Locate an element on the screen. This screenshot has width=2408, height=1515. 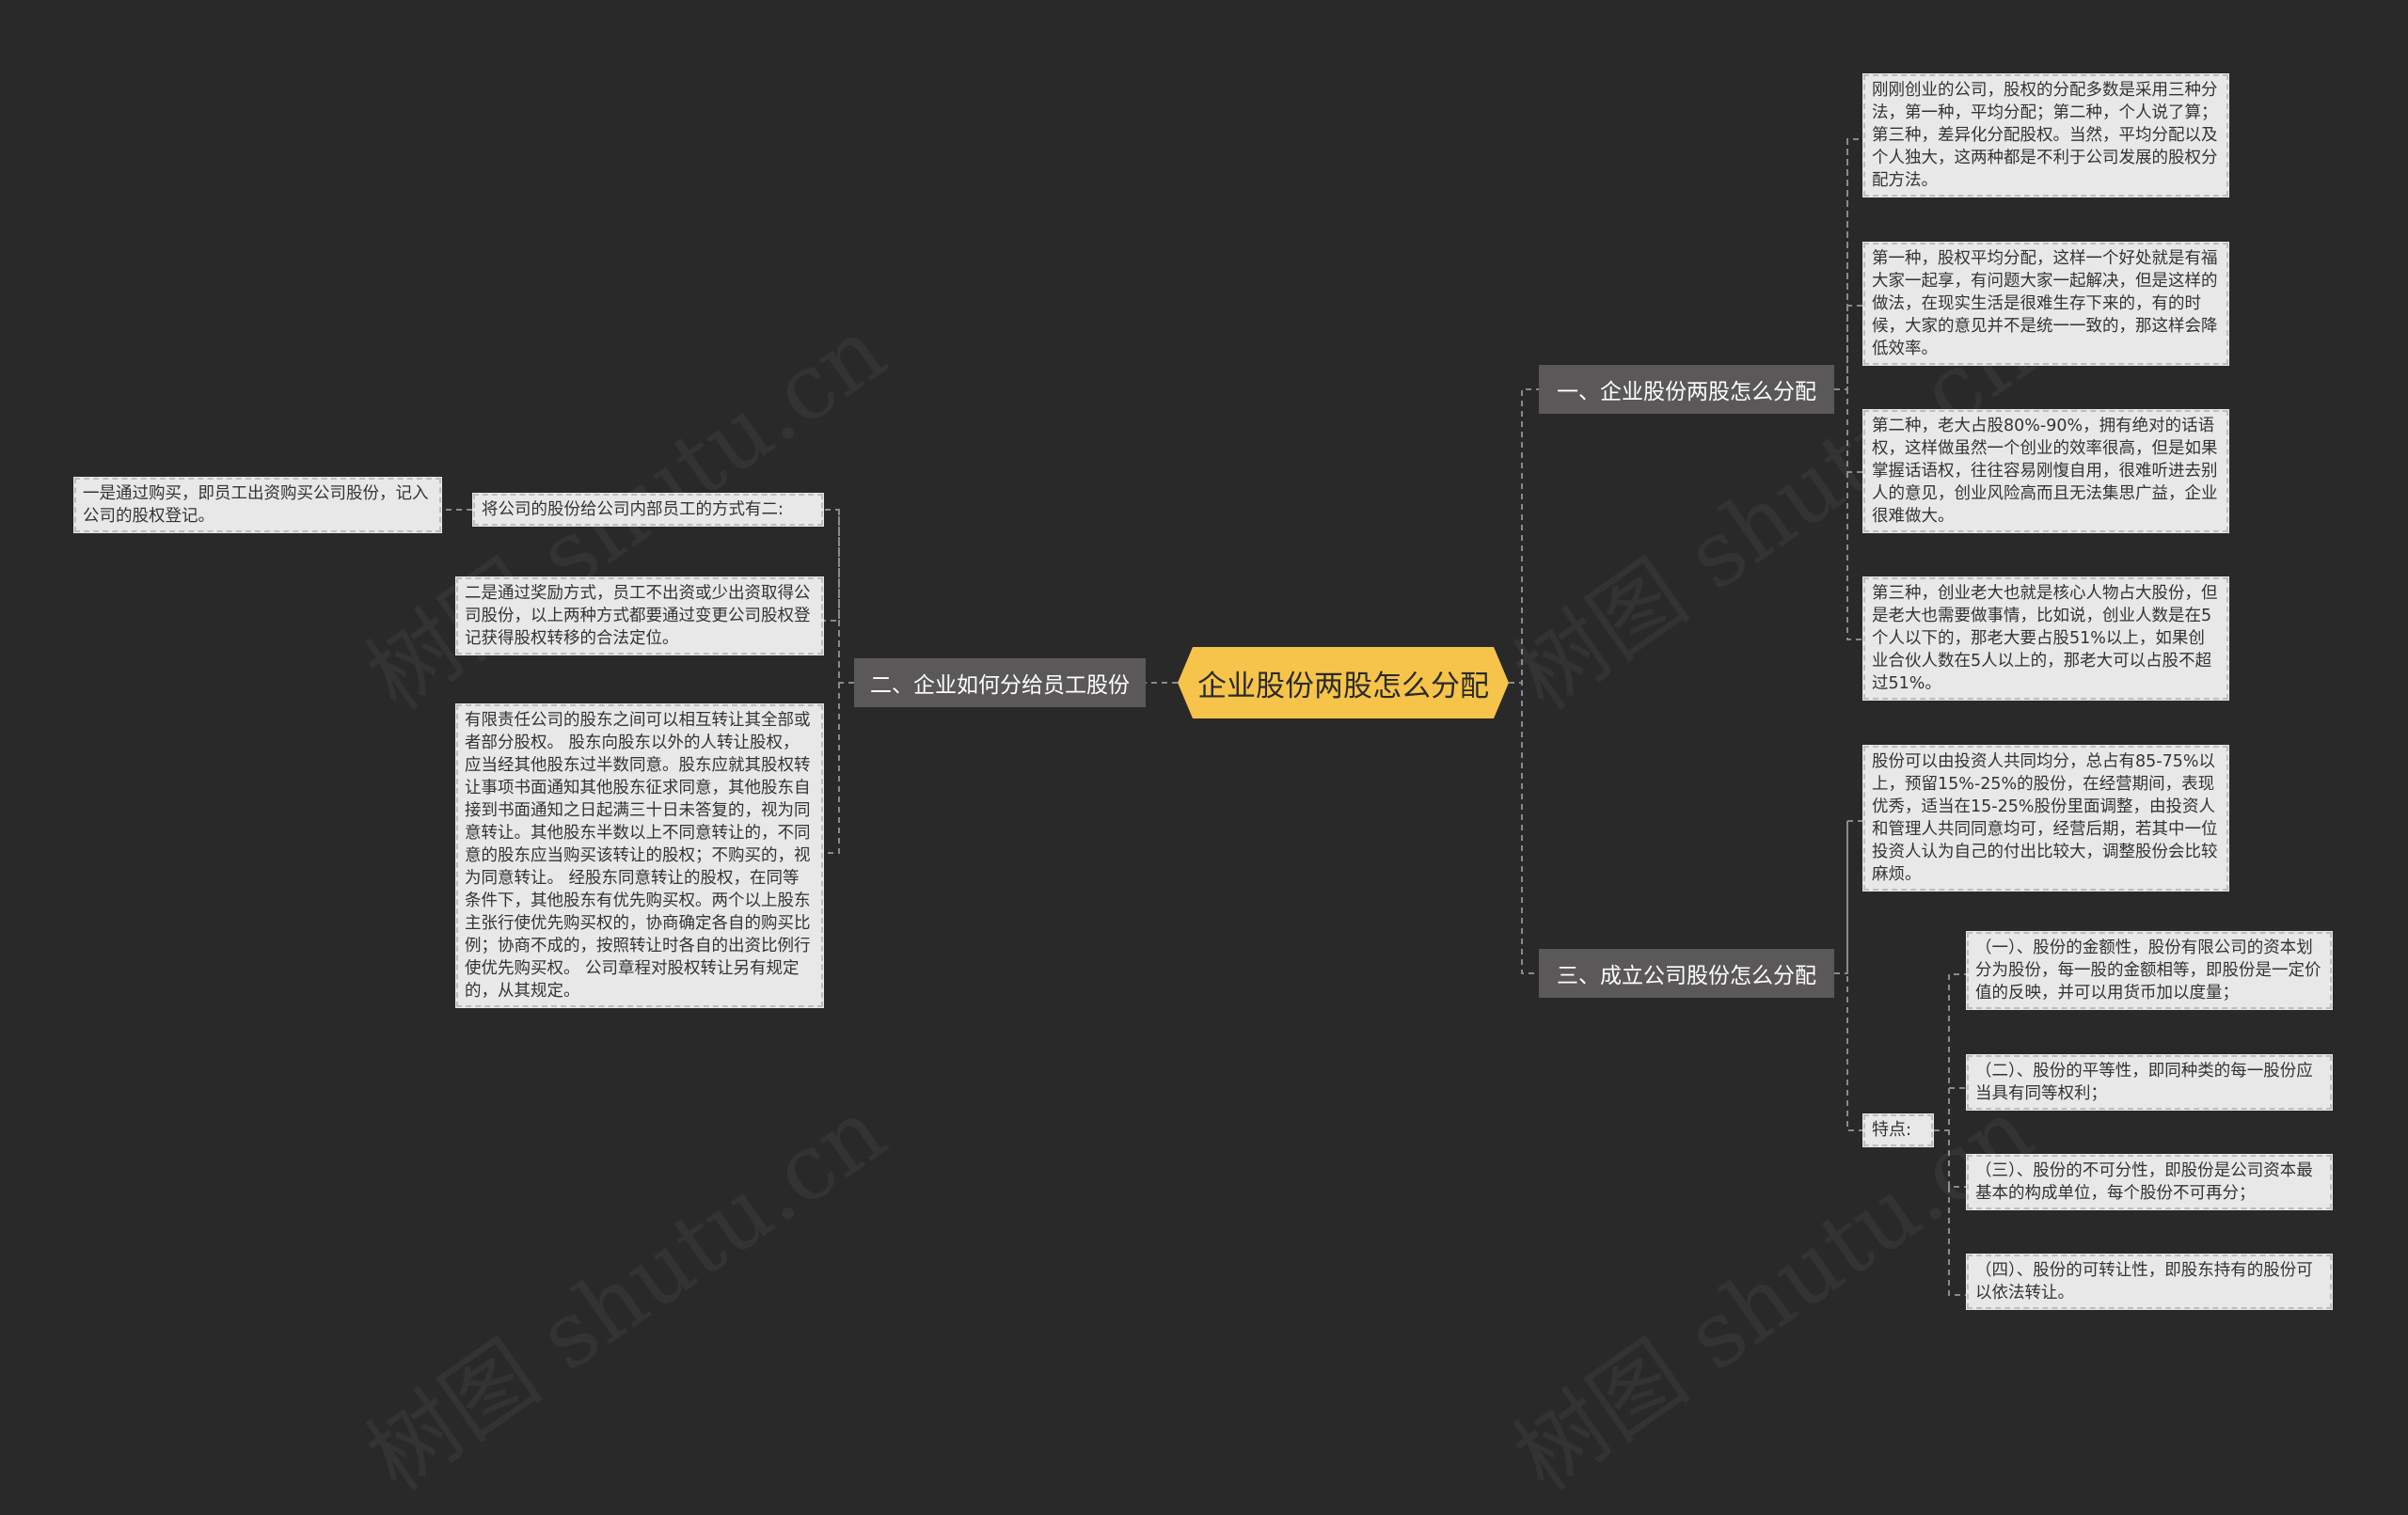
link-features is located at coordinates (1950, 1134).